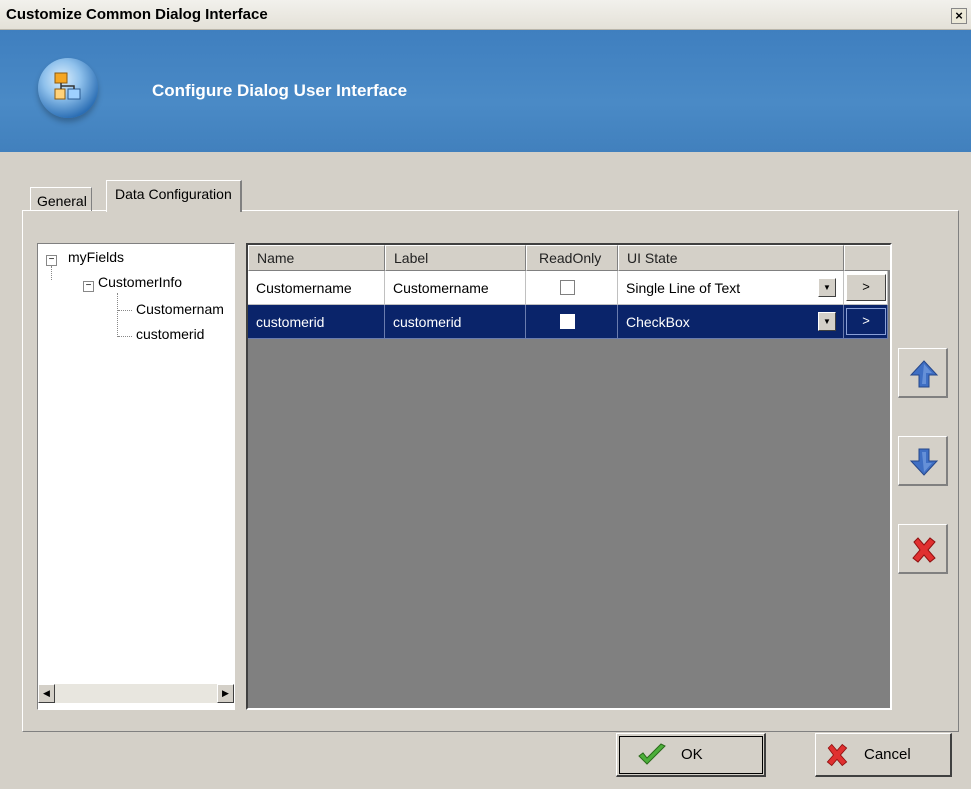  What do you see at coordinates (316, 288) in the screenshot?
I see `cell-name: Customername` at bounding box center [316, 288].